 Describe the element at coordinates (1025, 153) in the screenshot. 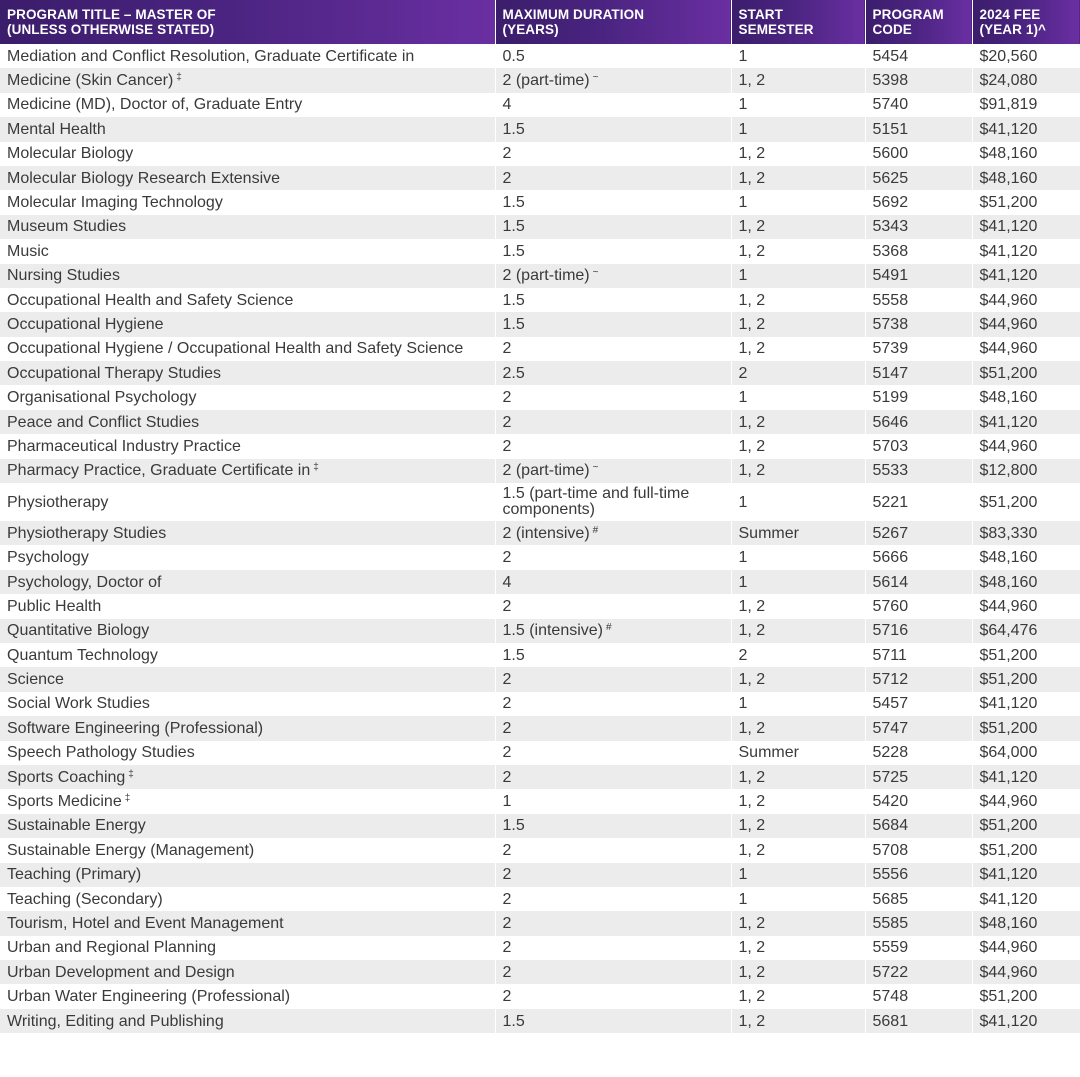

I see `cell-fee: $48,160` at that location.